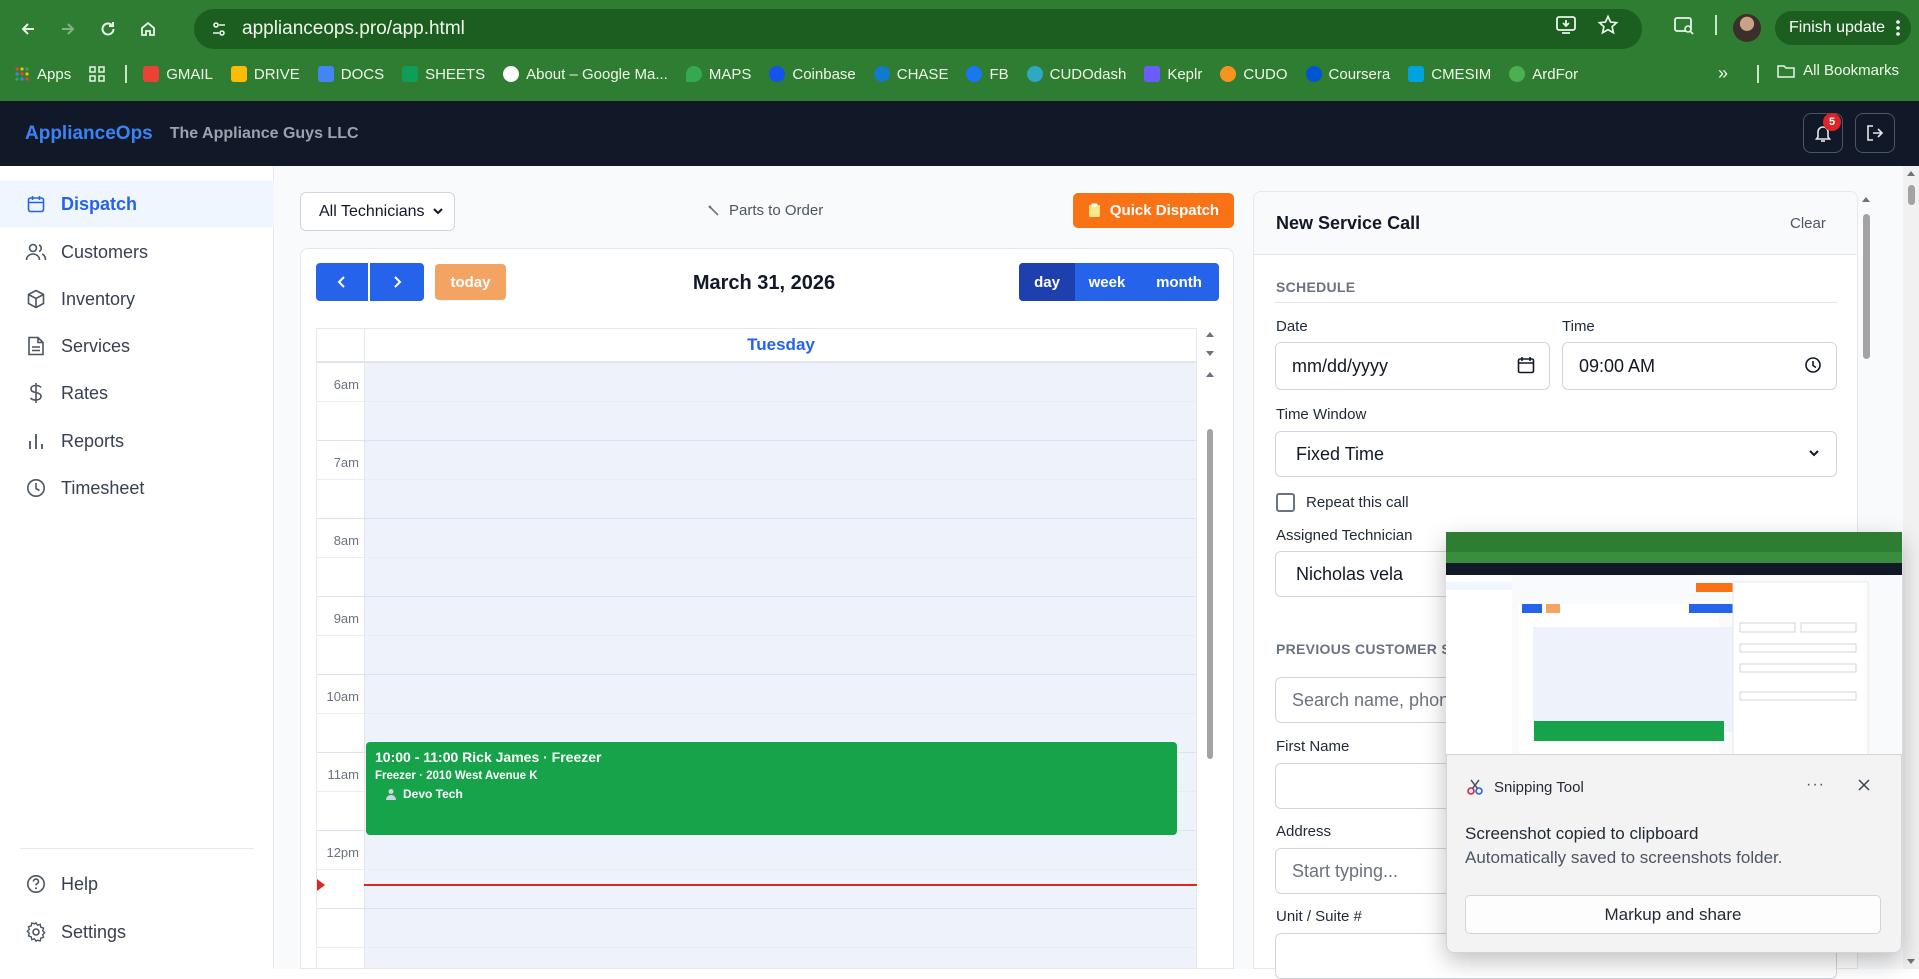 The height and width of the screenshot is (979, 1919). Describe the element at coordinates (94, 931) in the screenshot. I see `sidebar-item-label: Settings` at that location.